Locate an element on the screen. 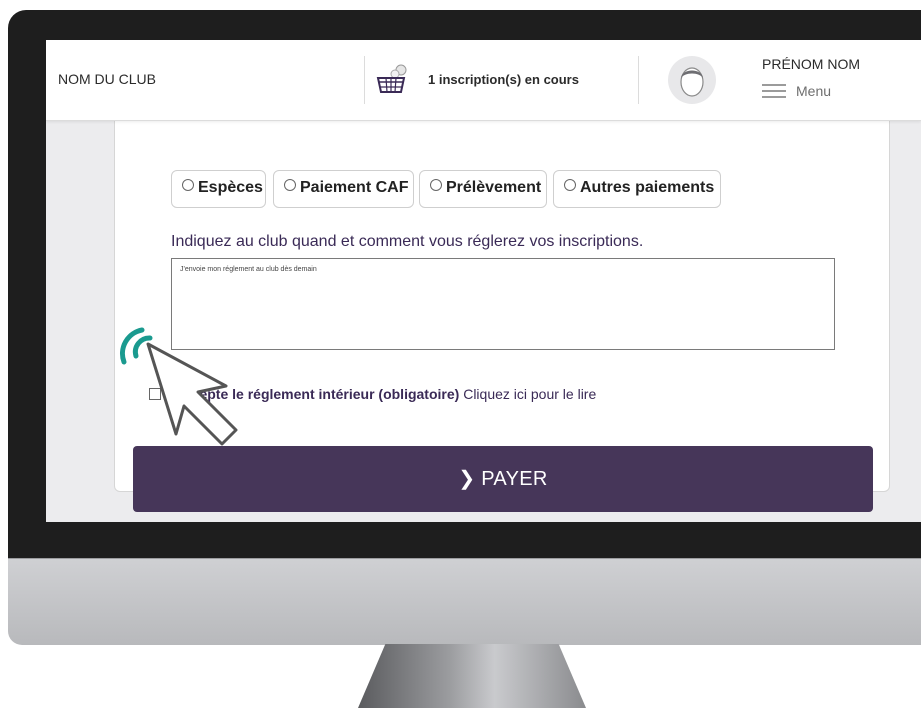 This screenshot has height=708, width=921. user-name: PRÉNOM NOM is located at coordinates (811, 64).